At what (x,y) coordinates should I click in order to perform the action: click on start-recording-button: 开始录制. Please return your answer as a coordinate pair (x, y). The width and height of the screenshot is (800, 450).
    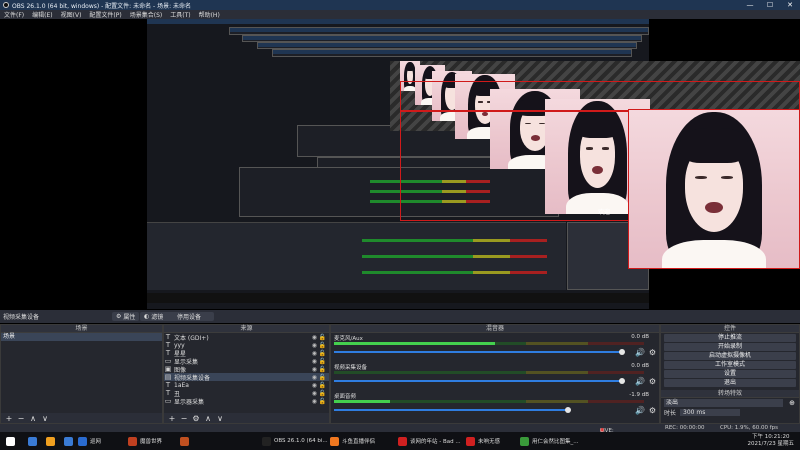
    Looking at the image, I should click on (730, 347).